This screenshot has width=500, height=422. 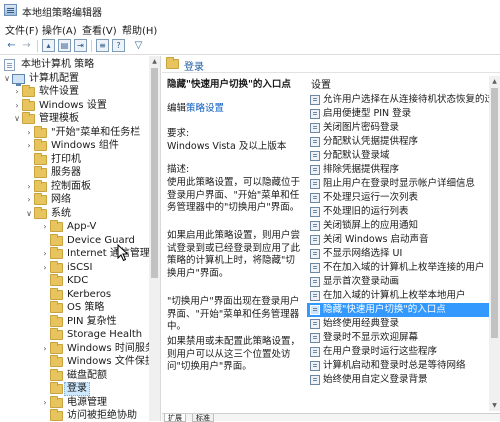 I want to click on tree-item: OS 策略, so click(x=80, y=308).